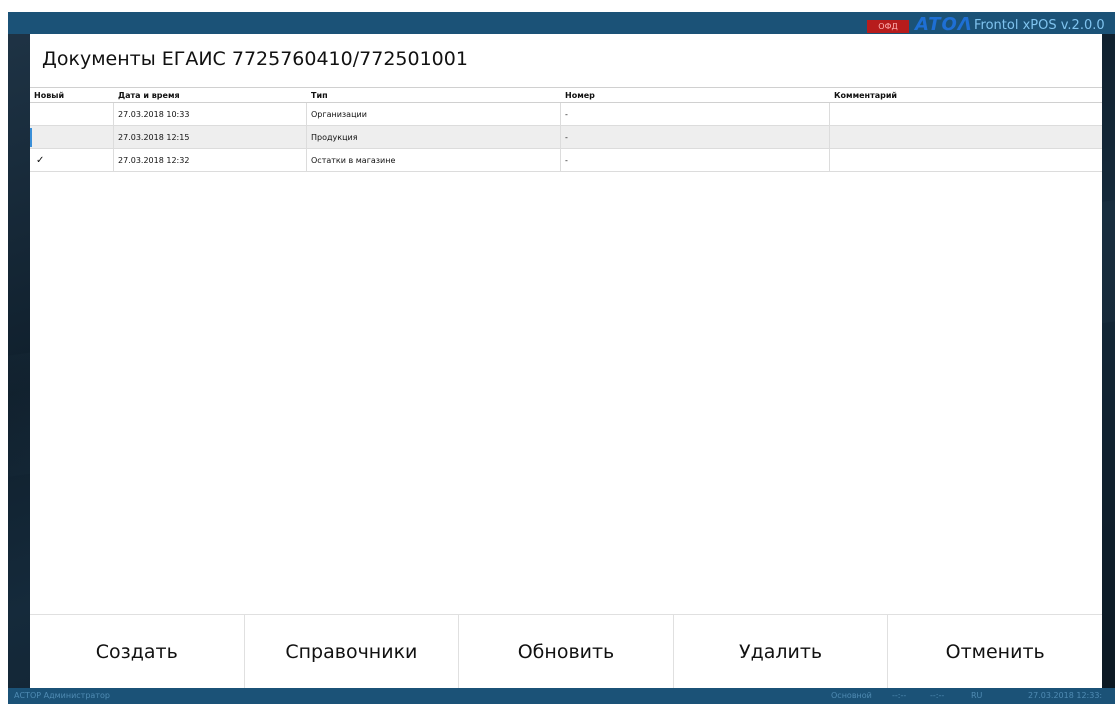  What do you see at coordinates (944, 24) in the screenshot?
I see `atol-logo: ATOΛ` at bounding box center [944, 24].